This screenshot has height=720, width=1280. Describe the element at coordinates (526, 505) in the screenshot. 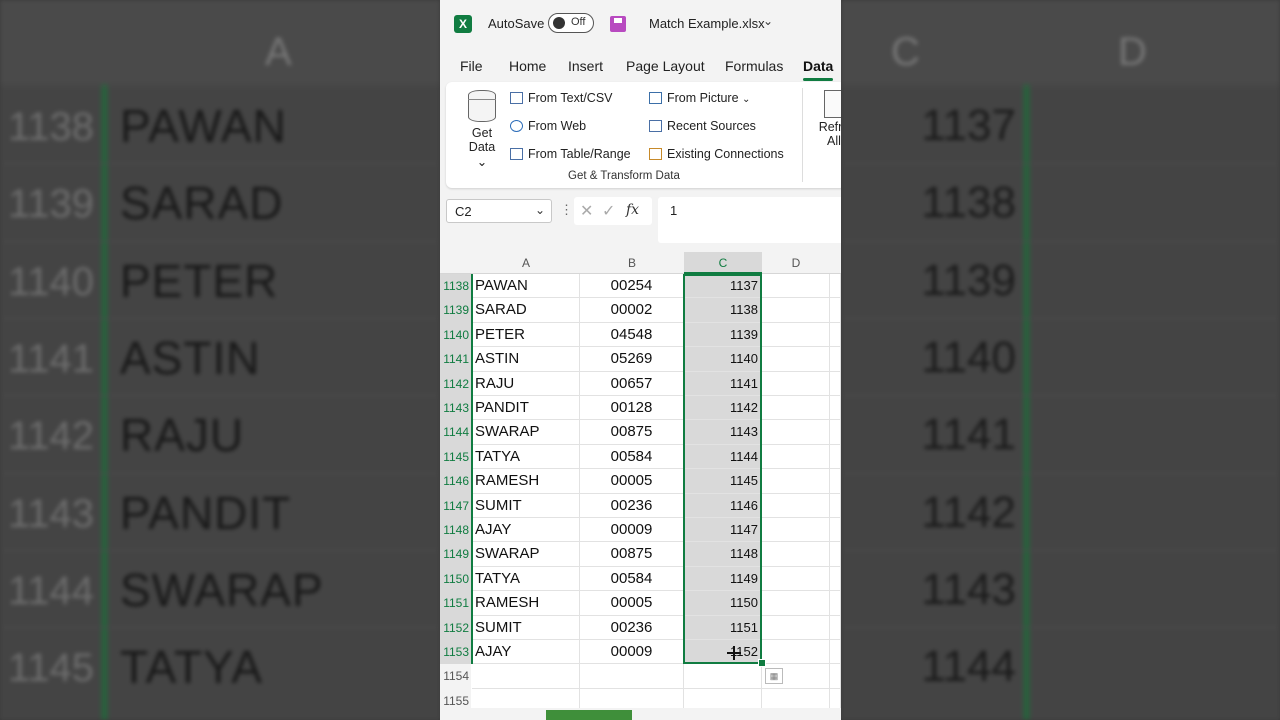

I see `cell-a: SUMIT` at that location.